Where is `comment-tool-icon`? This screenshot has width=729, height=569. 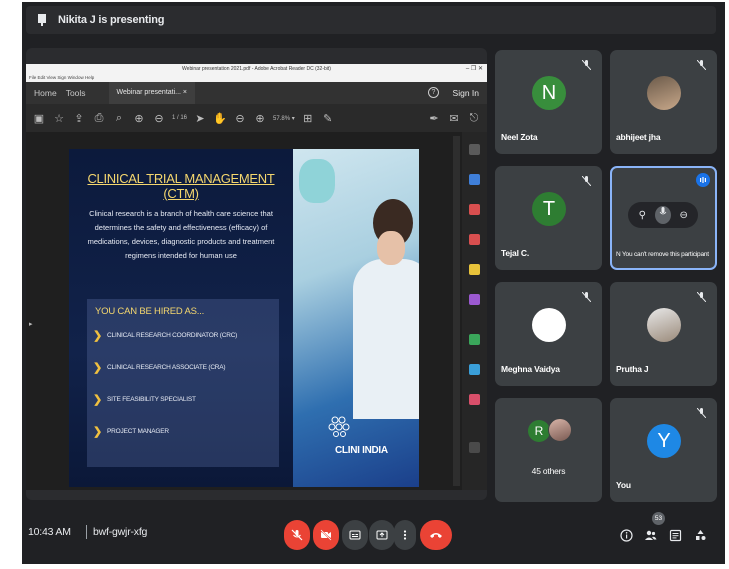
comment-tool-icon is located at coordinates (474, 269).